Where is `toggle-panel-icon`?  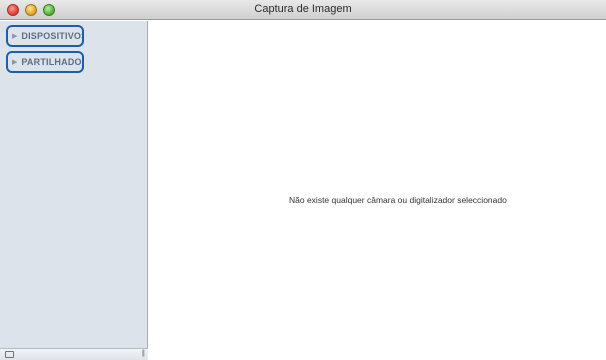 toggle-panel-icon is located at coordinates (9, 354).